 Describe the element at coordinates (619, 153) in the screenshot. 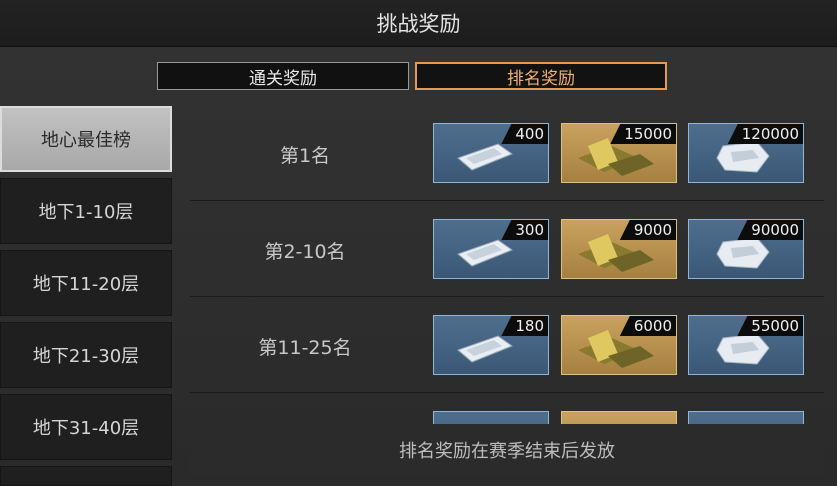

I see `reward-item: 15000` at that location.